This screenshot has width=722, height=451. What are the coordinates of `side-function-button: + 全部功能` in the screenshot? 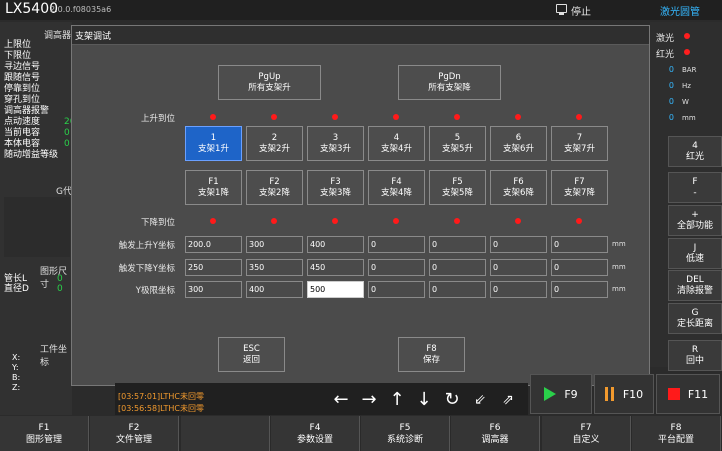 It's located at (695, 220).